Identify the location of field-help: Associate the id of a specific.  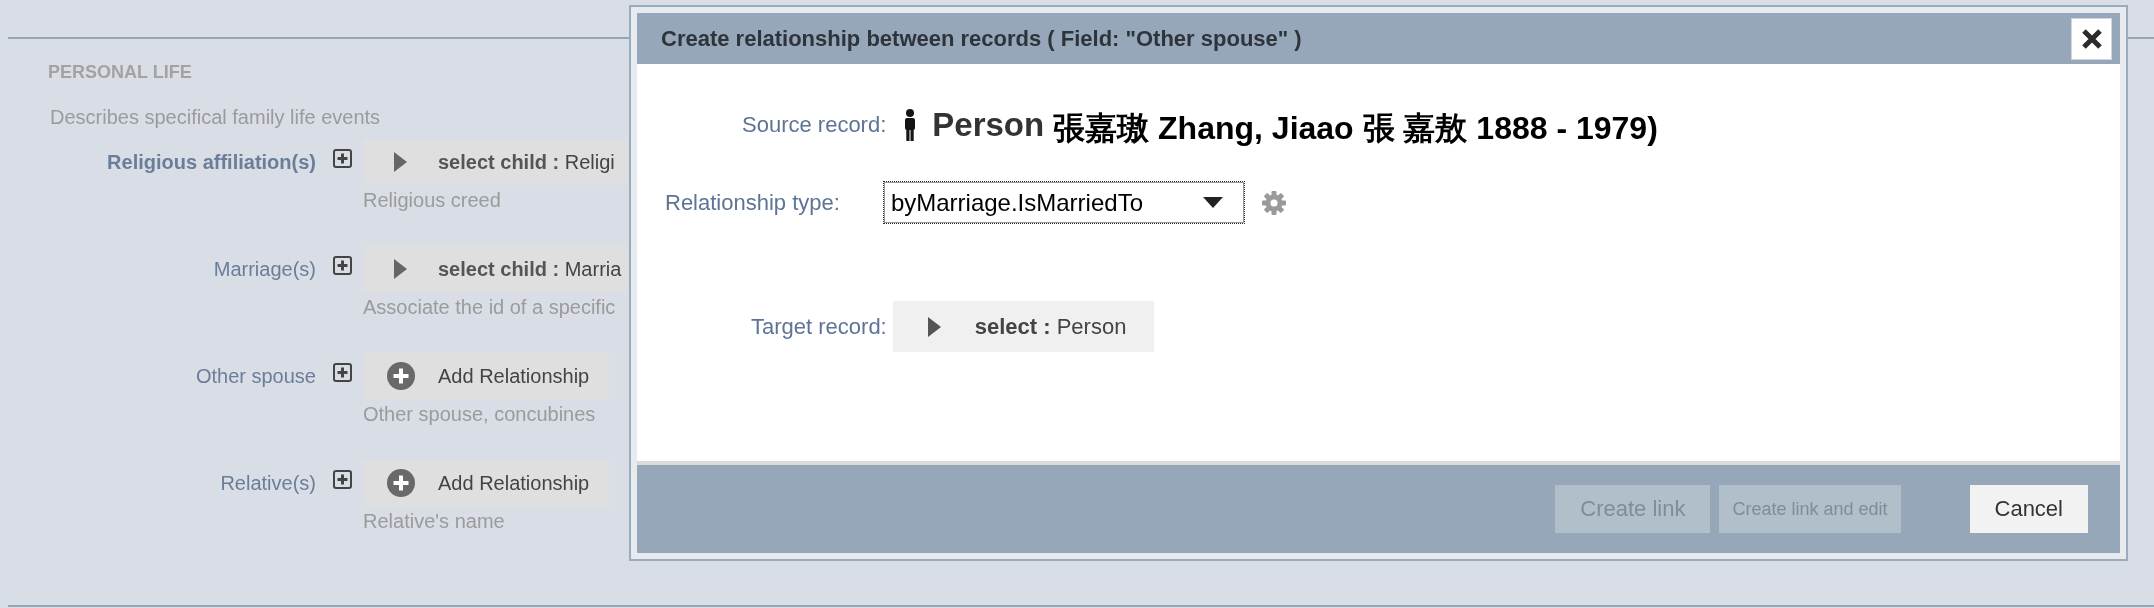
(489, 307).